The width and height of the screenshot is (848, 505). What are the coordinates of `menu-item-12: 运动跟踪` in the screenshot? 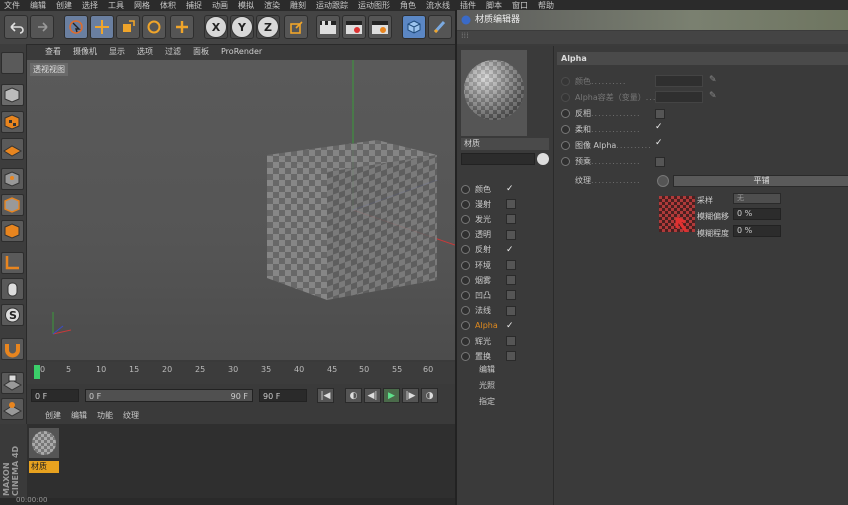 It's located at (332, 5).